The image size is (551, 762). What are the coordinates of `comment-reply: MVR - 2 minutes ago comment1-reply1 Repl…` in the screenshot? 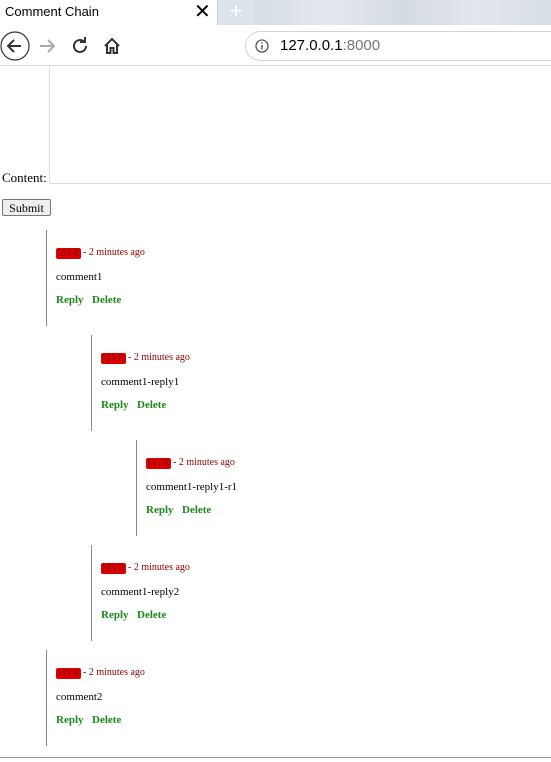 It's located at (241, 383).